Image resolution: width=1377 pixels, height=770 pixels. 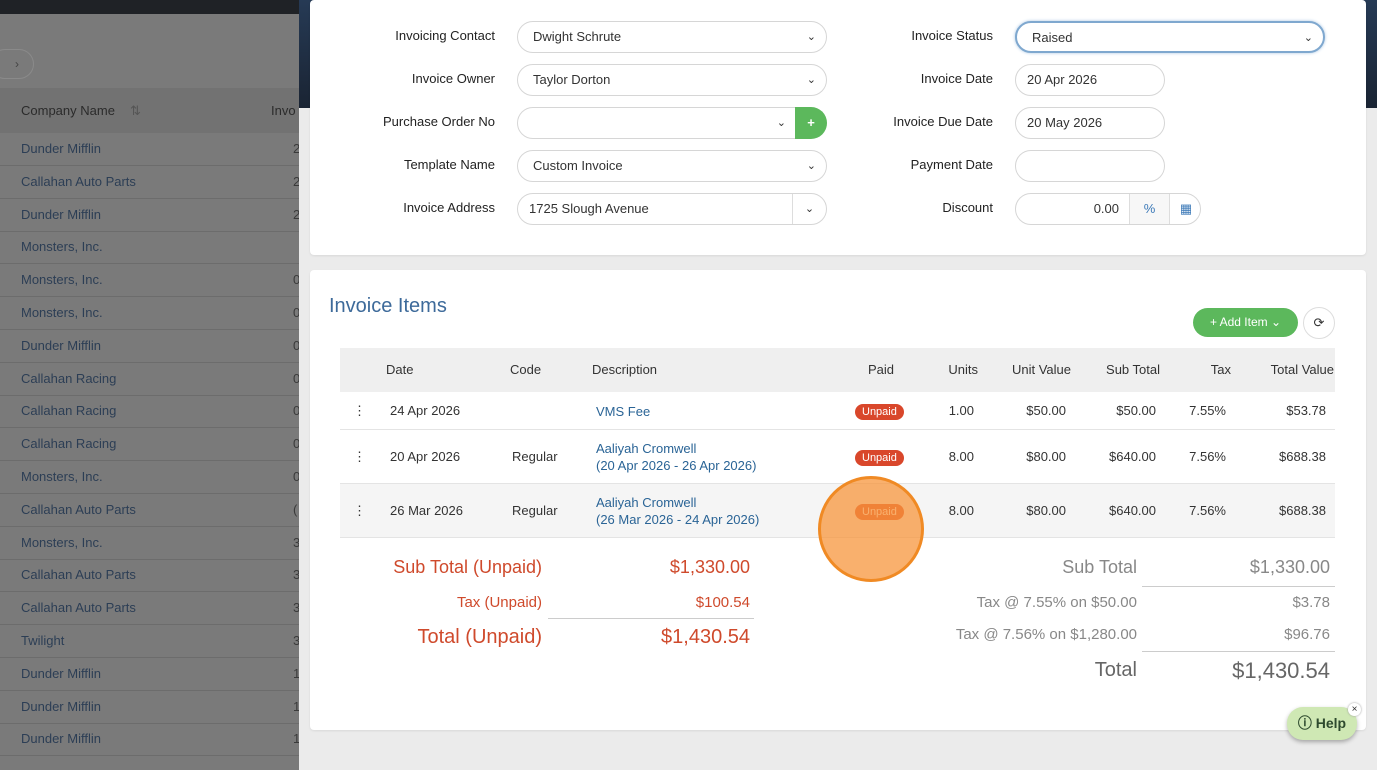 What do you see at coordinates (283, 110) in the screenshot?
I see `column-invoice: Invo` at bounding box center [283, 110].